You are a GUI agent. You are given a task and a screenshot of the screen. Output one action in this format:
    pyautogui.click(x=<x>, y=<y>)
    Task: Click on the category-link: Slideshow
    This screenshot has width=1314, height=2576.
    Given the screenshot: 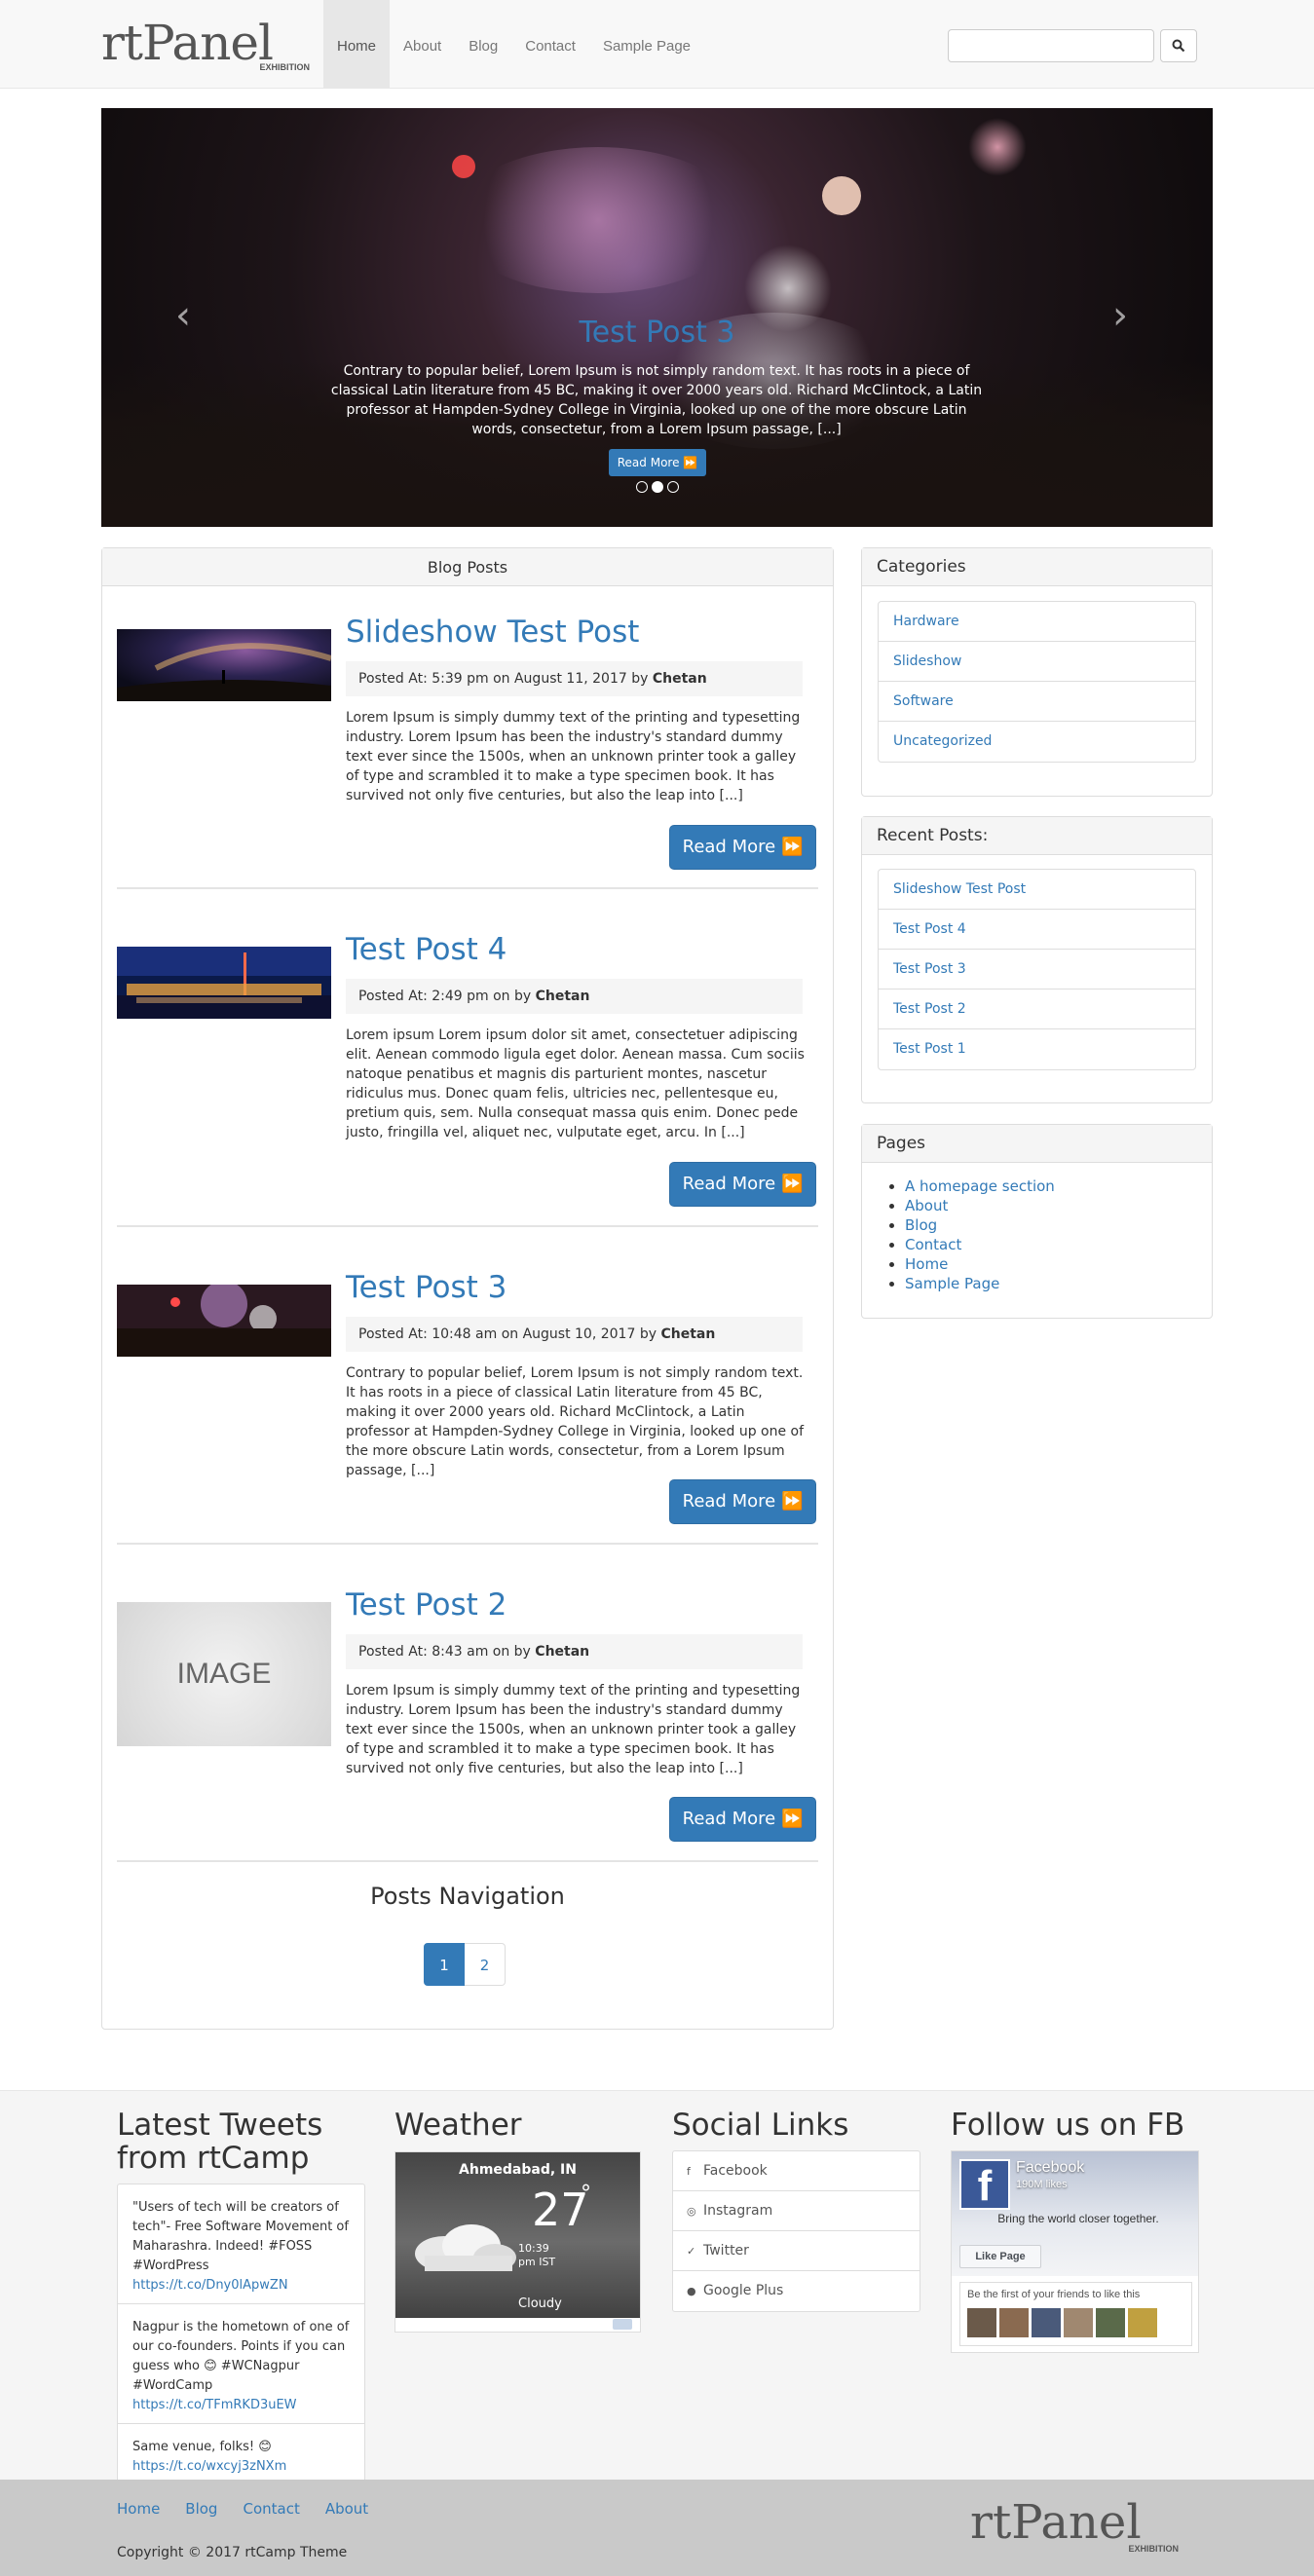 What is the action you would take?
    pyautogui.click(x=1037, y=662)
    